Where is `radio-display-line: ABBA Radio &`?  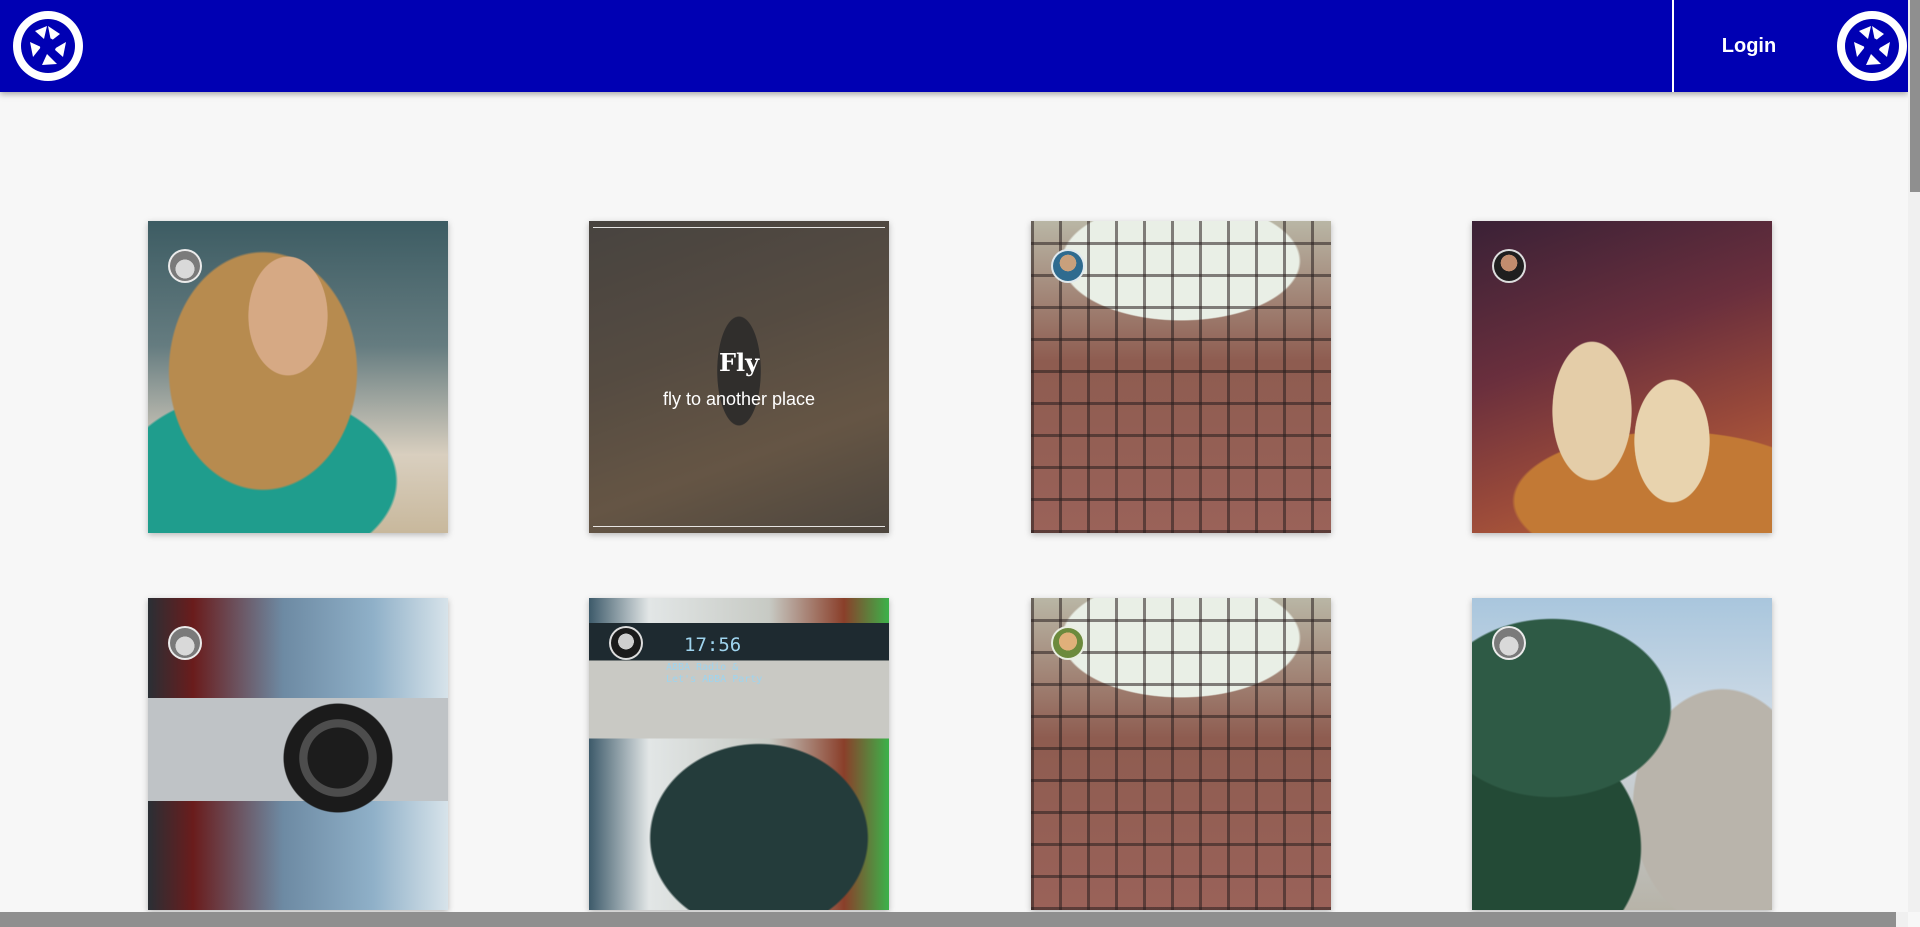 radio-display-line: ABBA Radio & is located at coordinates (702, 667).